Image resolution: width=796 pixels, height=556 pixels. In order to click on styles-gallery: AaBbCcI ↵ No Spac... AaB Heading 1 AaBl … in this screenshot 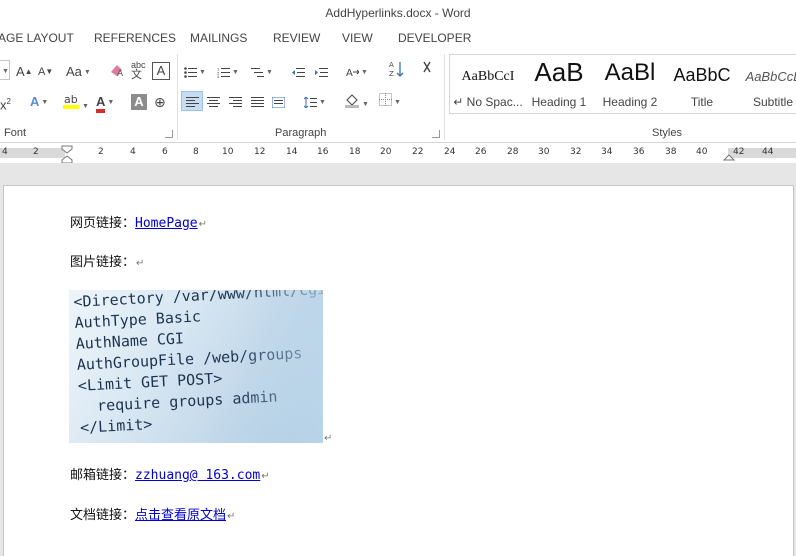, I will do `click(622, 84)`.